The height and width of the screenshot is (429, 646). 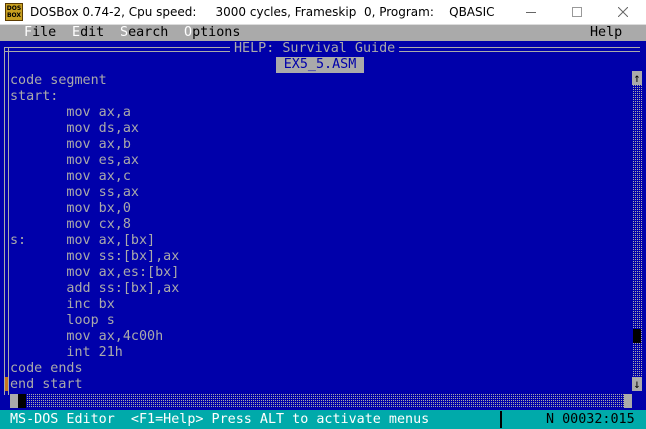 I want to click on menu-search: Search, so click(x=144, y=33).